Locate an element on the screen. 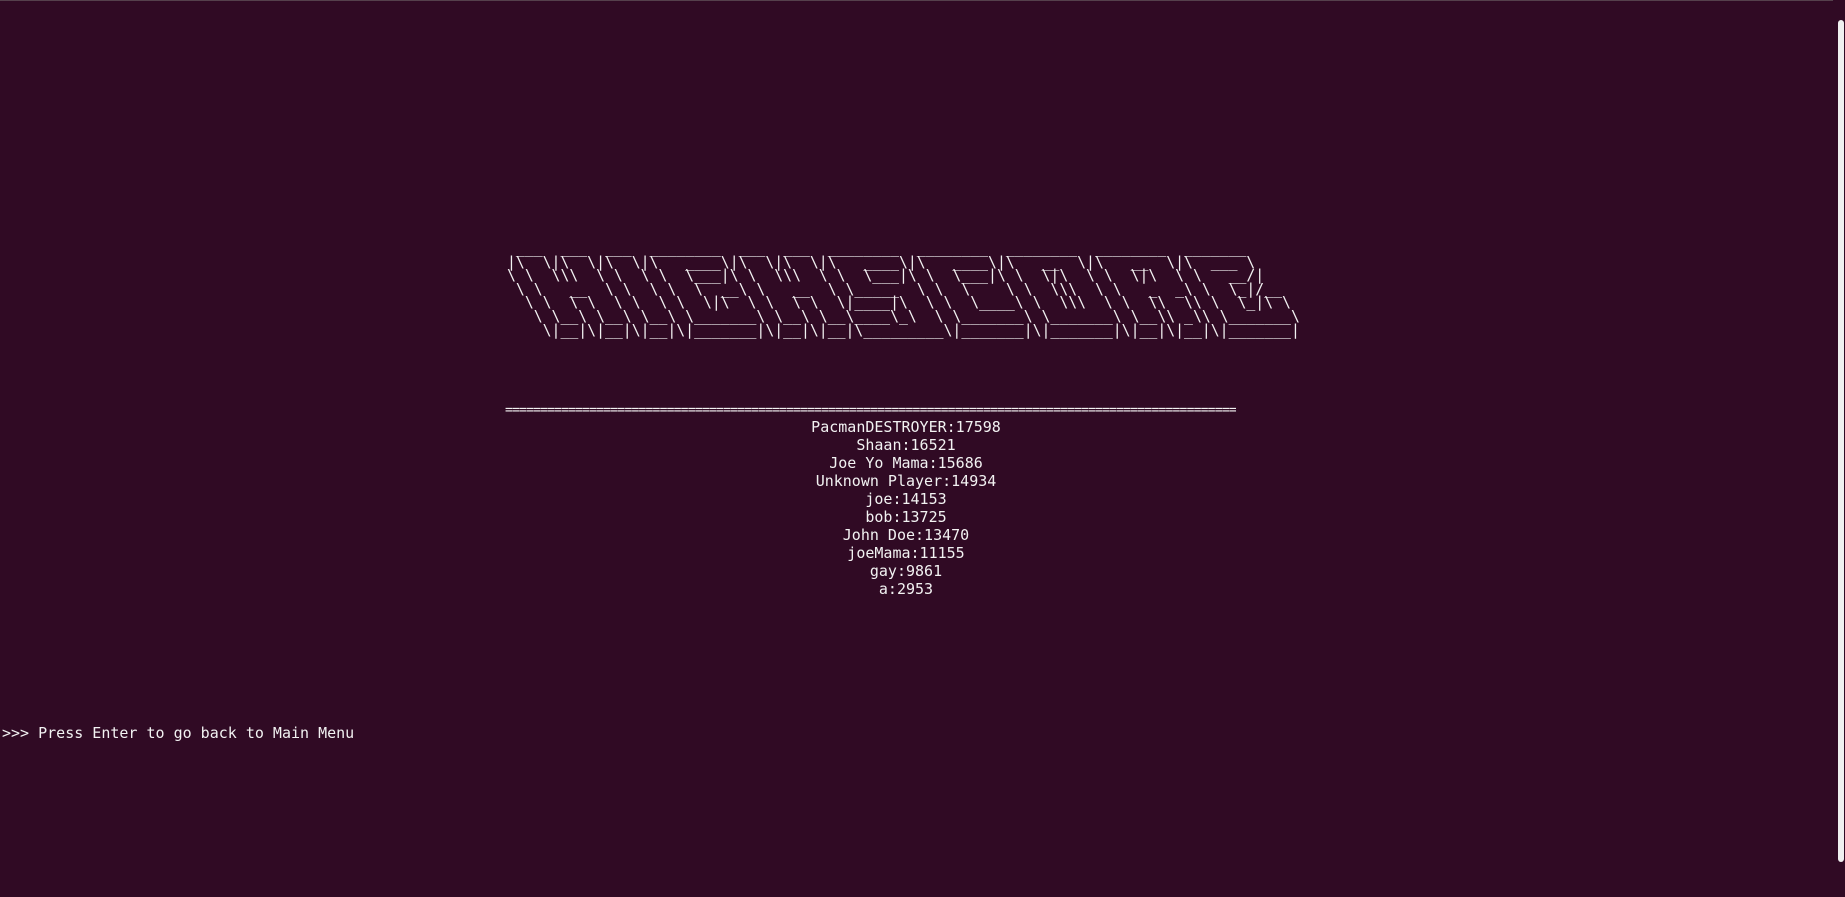  terminal-prompt: >>> Press Enter to go back to Main Menu is located at coordinates (178, 733).